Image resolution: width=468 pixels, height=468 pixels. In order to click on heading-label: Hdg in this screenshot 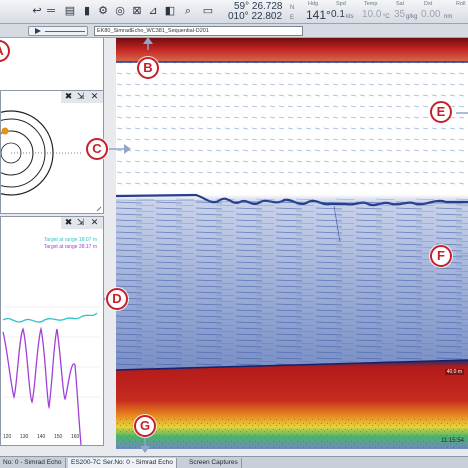, I will do `click(313, 4)`.